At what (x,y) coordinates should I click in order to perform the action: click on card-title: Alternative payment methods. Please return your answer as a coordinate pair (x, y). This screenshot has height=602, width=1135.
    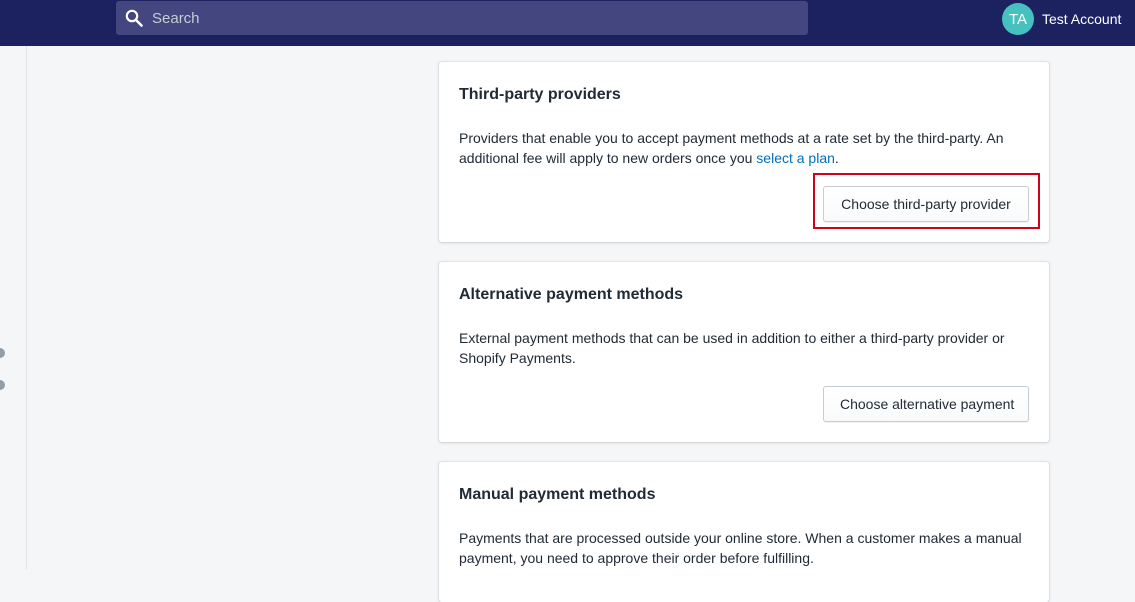
    Looking at the image, I should click on (571, 294).